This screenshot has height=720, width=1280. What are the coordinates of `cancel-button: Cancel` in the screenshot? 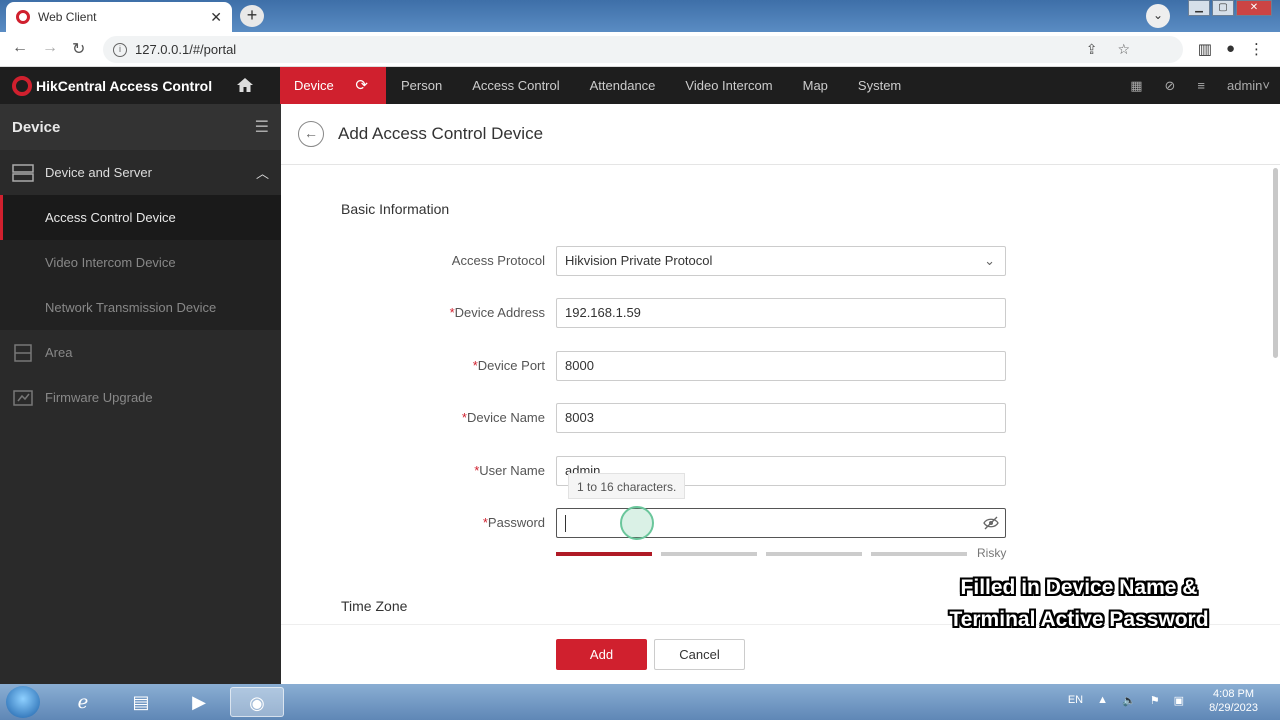 It's located at (699, 654).